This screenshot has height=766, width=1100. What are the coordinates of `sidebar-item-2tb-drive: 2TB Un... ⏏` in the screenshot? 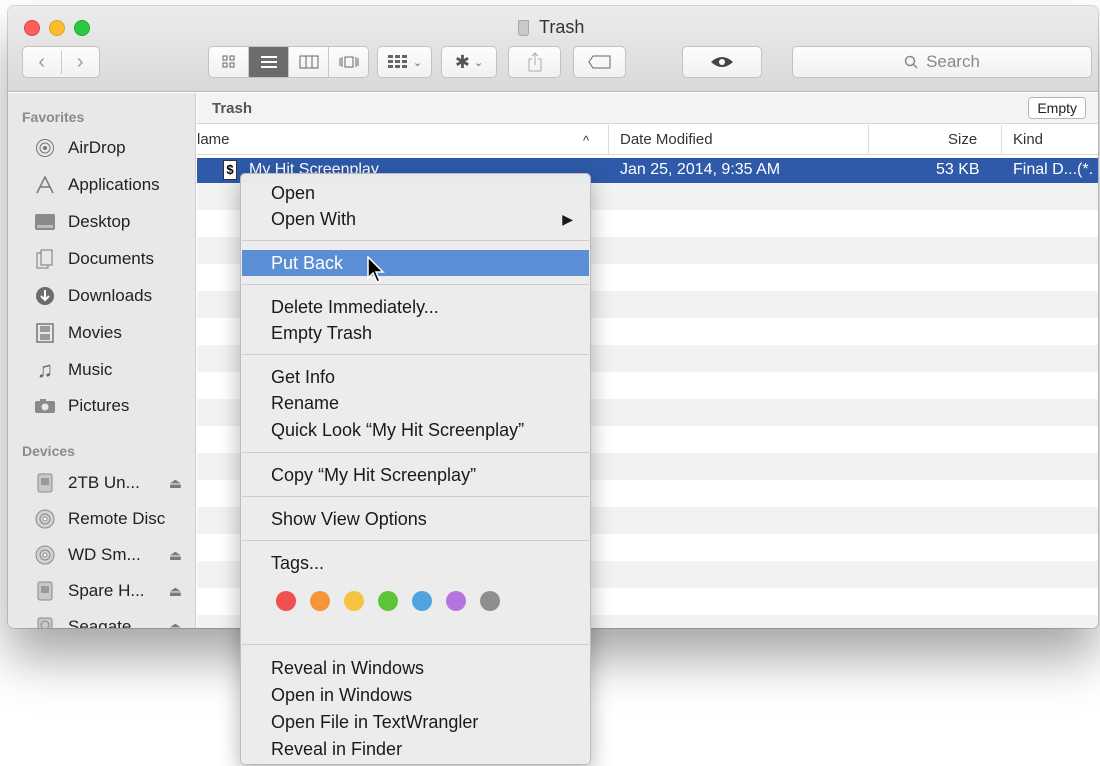 It's located at (112, 483).